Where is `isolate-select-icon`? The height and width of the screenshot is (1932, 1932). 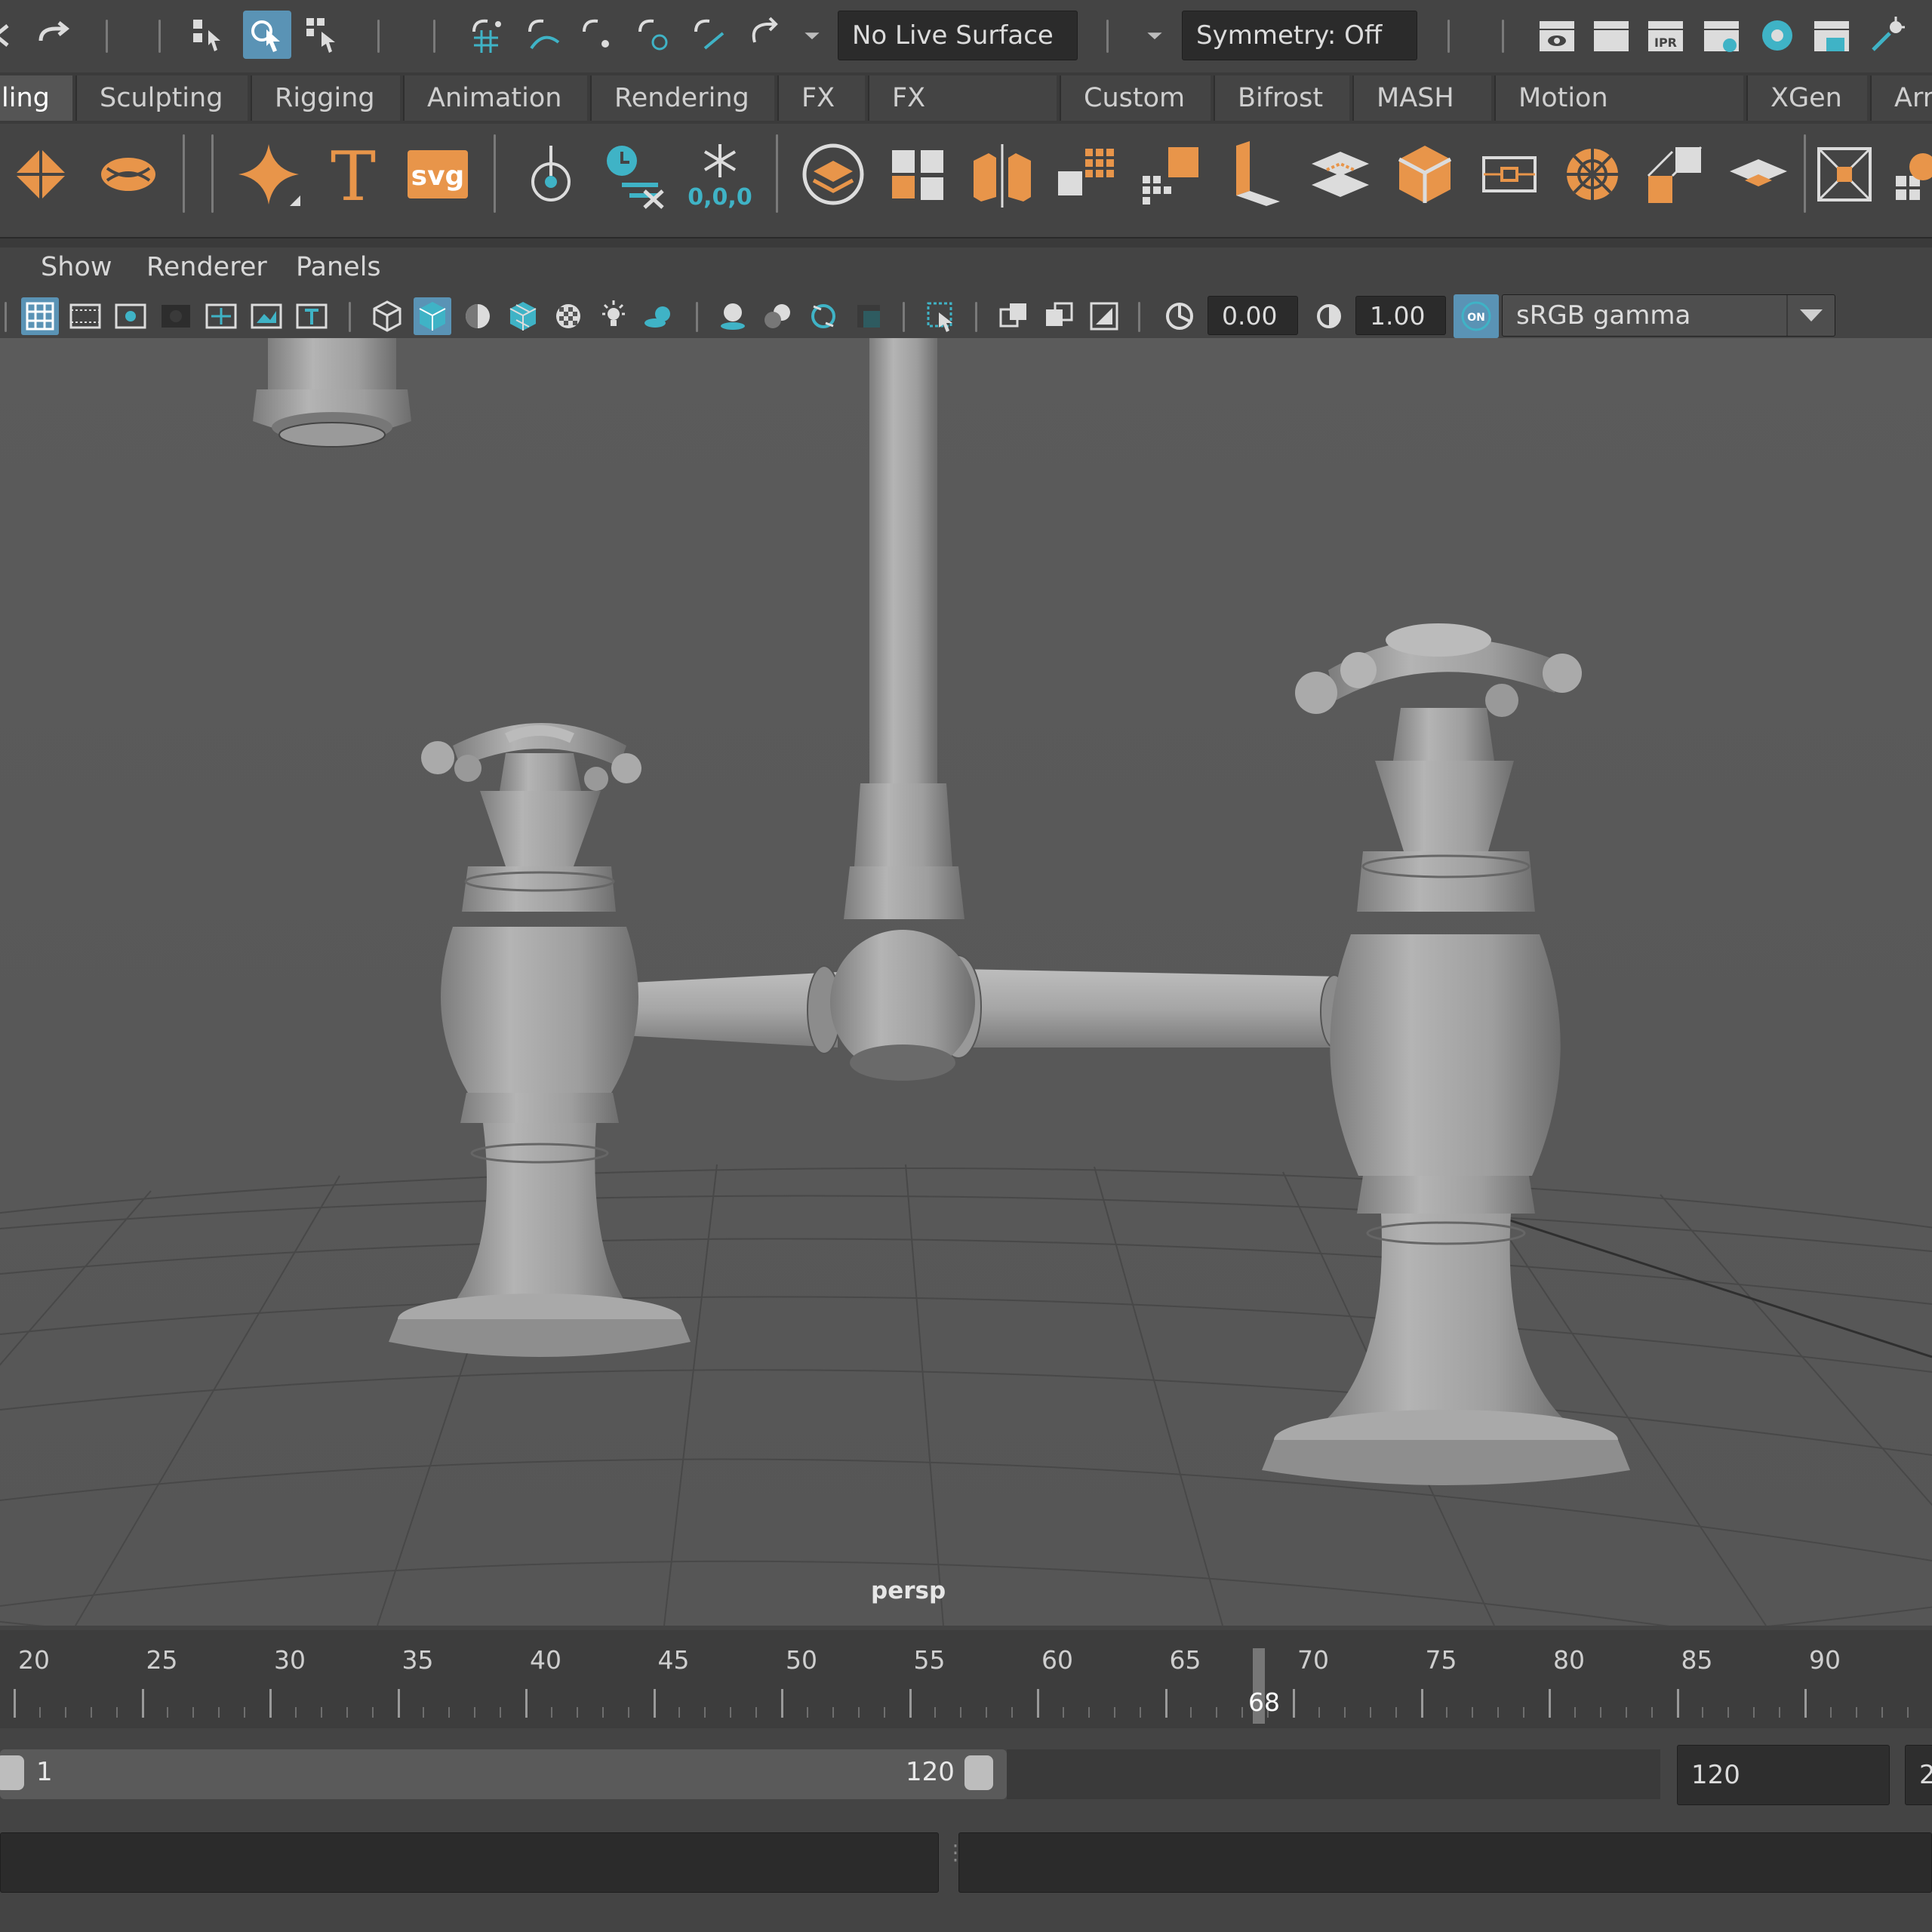 isolate-select-icon is located at coordinates (941, 316).